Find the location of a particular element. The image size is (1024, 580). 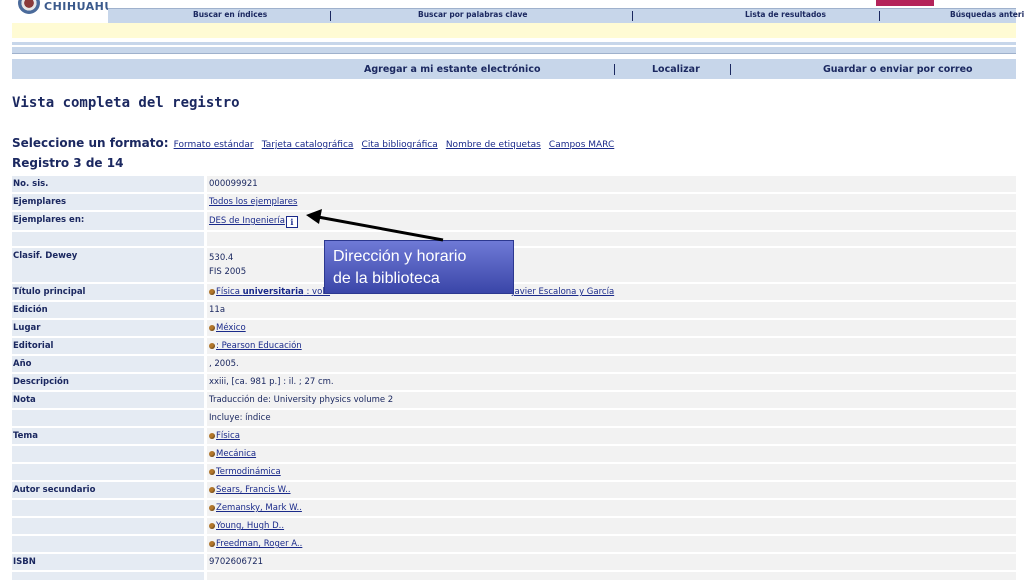

table-row: ISBN 9702606721 is located at coordinates (514, 562).